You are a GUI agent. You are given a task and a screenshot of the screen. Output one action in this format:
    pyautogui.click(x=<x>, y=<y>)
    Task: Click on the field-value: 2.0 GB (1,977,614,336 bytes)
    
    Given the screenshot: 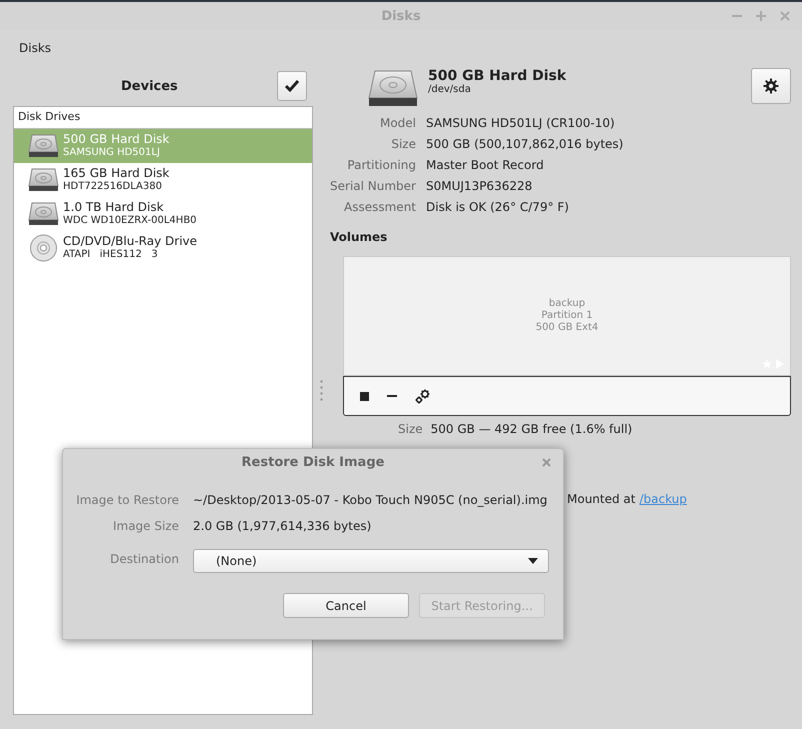 What is the action you would take?
    pyautogui.click(x=282, y=526)
    